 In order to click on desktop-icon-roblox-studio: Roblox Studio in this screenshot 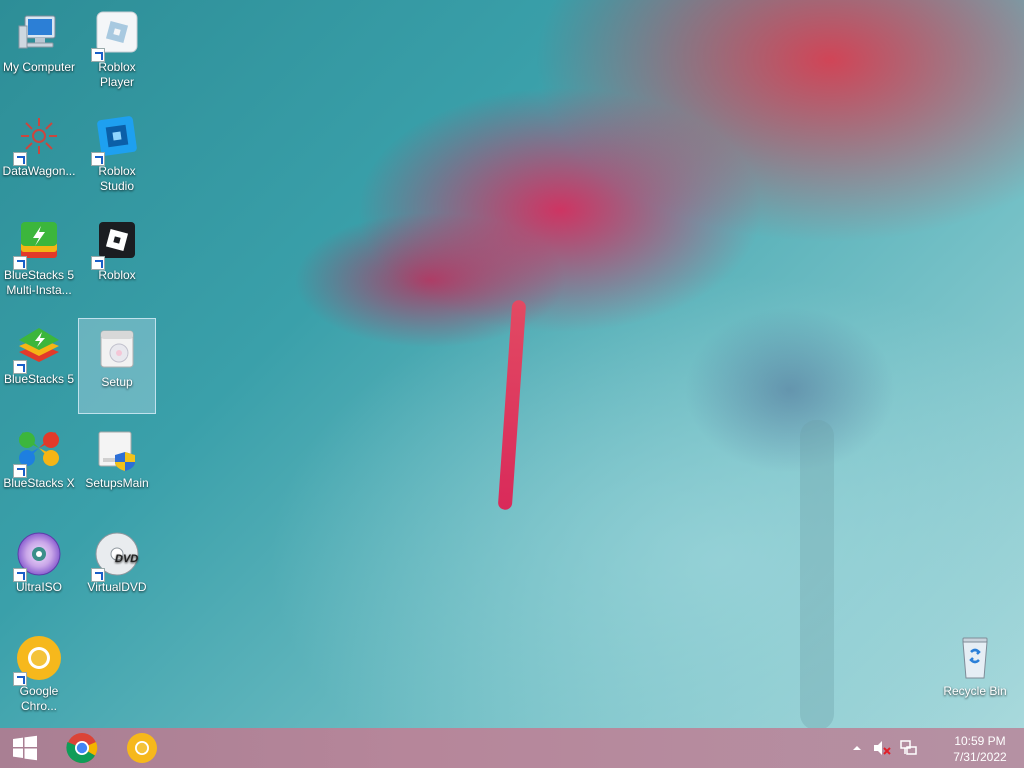, I will do `click(117, 156)`.